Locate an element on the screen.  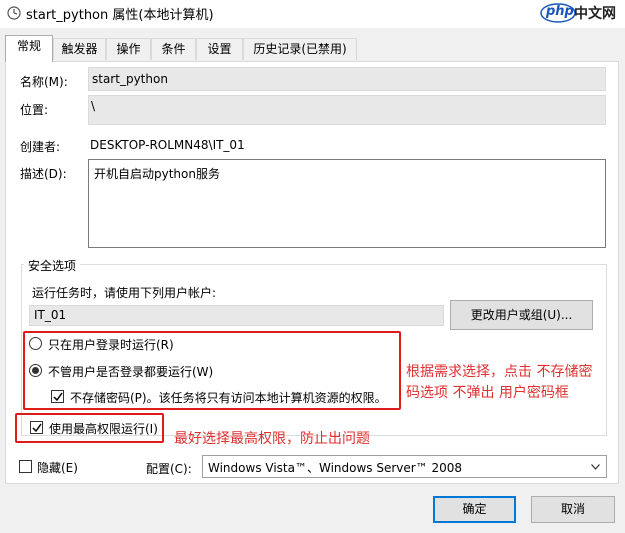
logo-text: php is located at coordinates (560, 11).